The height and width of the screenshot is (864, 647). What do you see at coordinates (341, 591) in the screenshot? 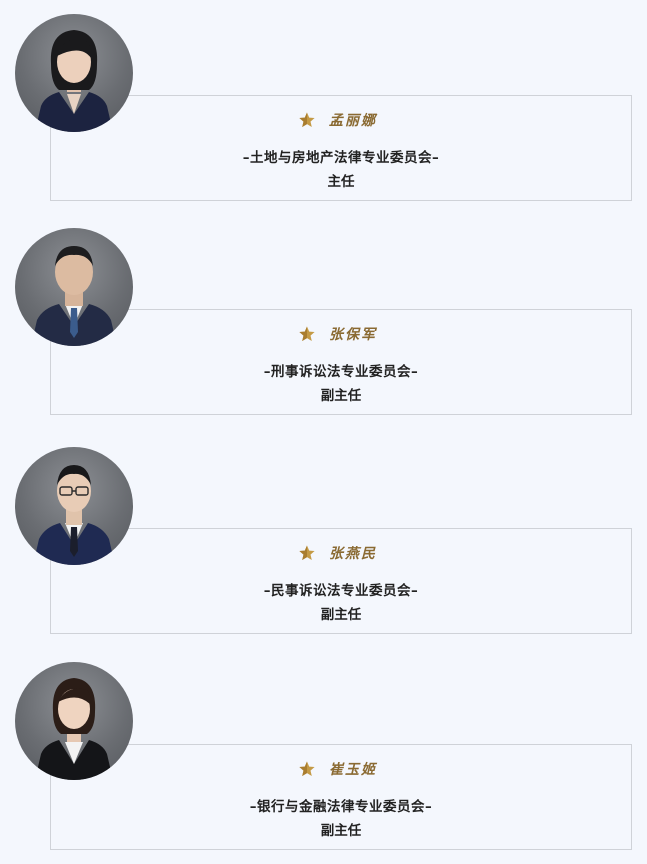
I see `committee-name: –民事诉讼法专业委员会–` at bounding box center [341, 591].